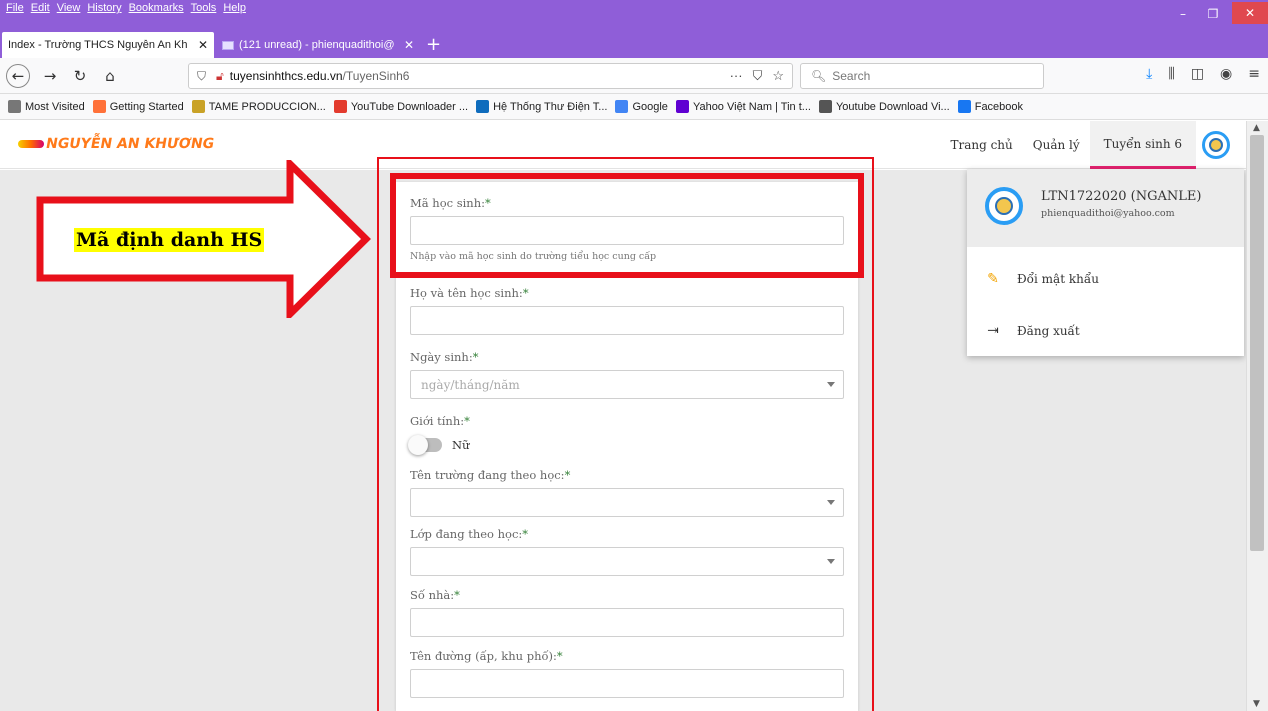  Describe the element at coordinates (40, 8) in the screenshot. I see `menu-edit: Edit` at that location.